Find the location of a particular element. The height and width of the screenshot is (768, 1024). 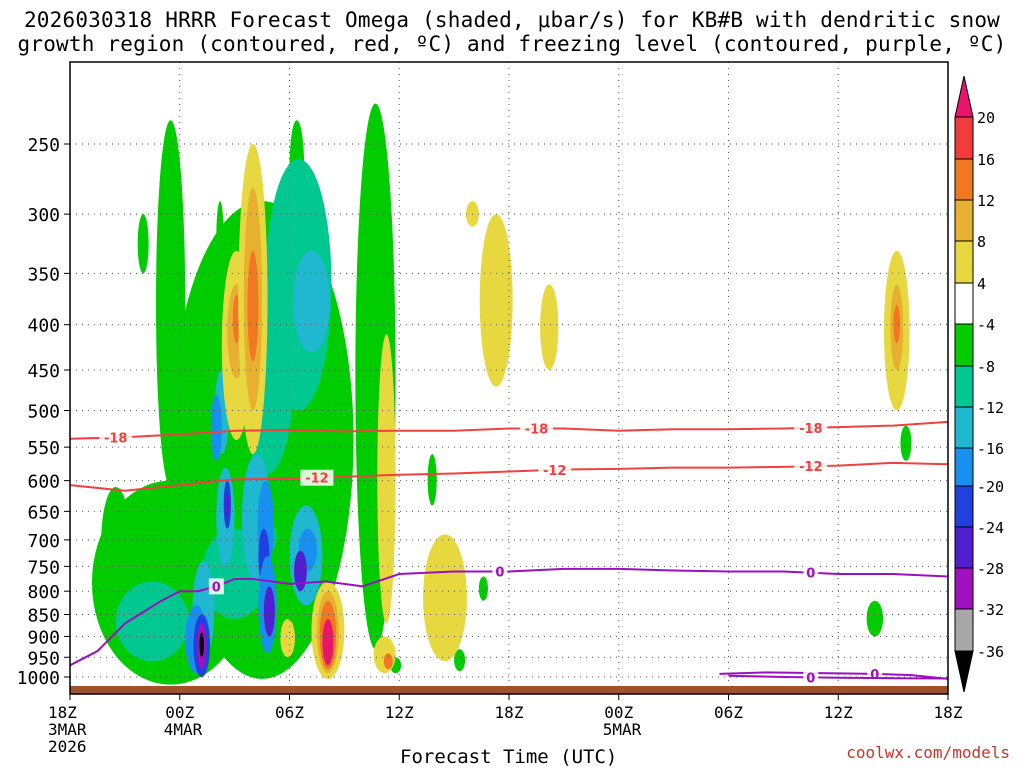

contour-label-0-1: -18 is located at coordinates (537, 430).